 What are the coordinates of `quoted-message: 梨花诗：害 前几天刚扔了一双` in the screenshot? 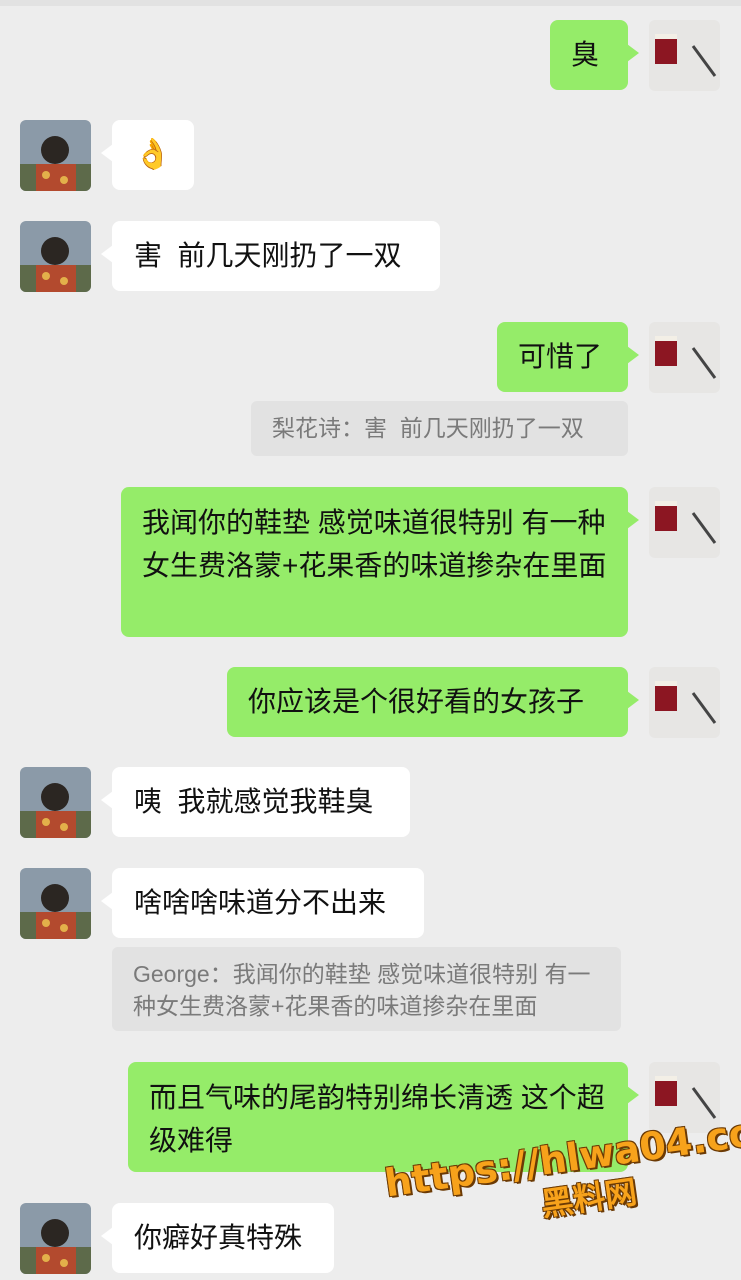 It's located at (439, 428).